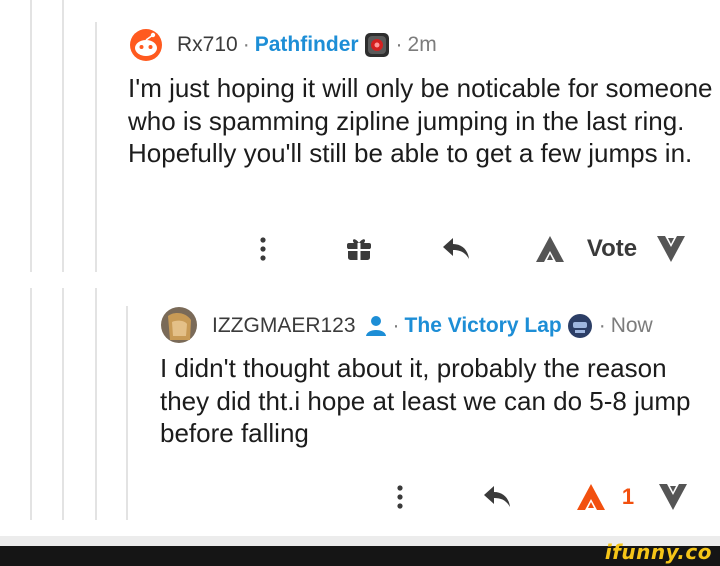 This screenshot has width=720, height=566. I want to click on username: Rx710, so click(207, 45).